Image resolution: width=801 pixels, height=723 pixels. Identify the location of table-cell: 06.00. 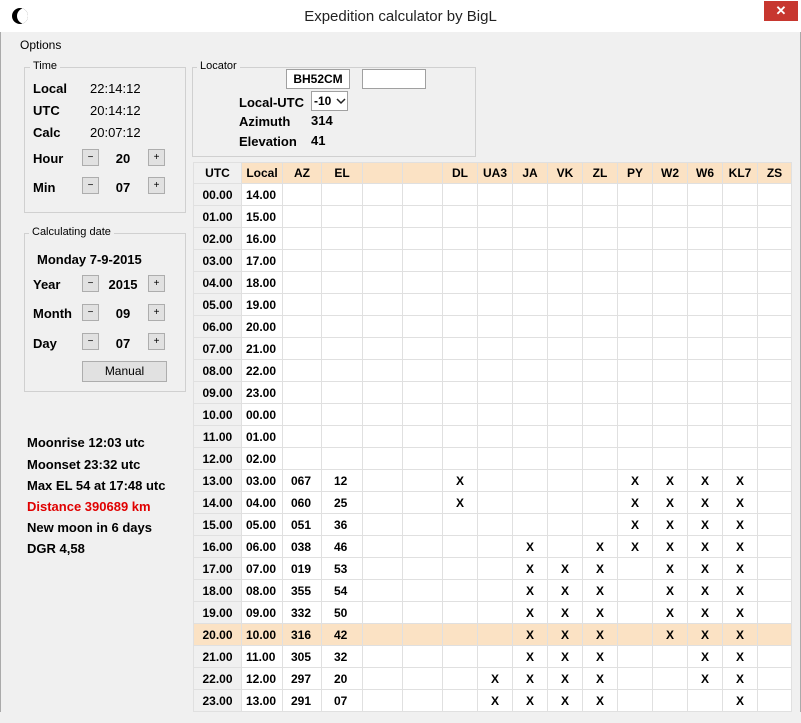
(217, 326).